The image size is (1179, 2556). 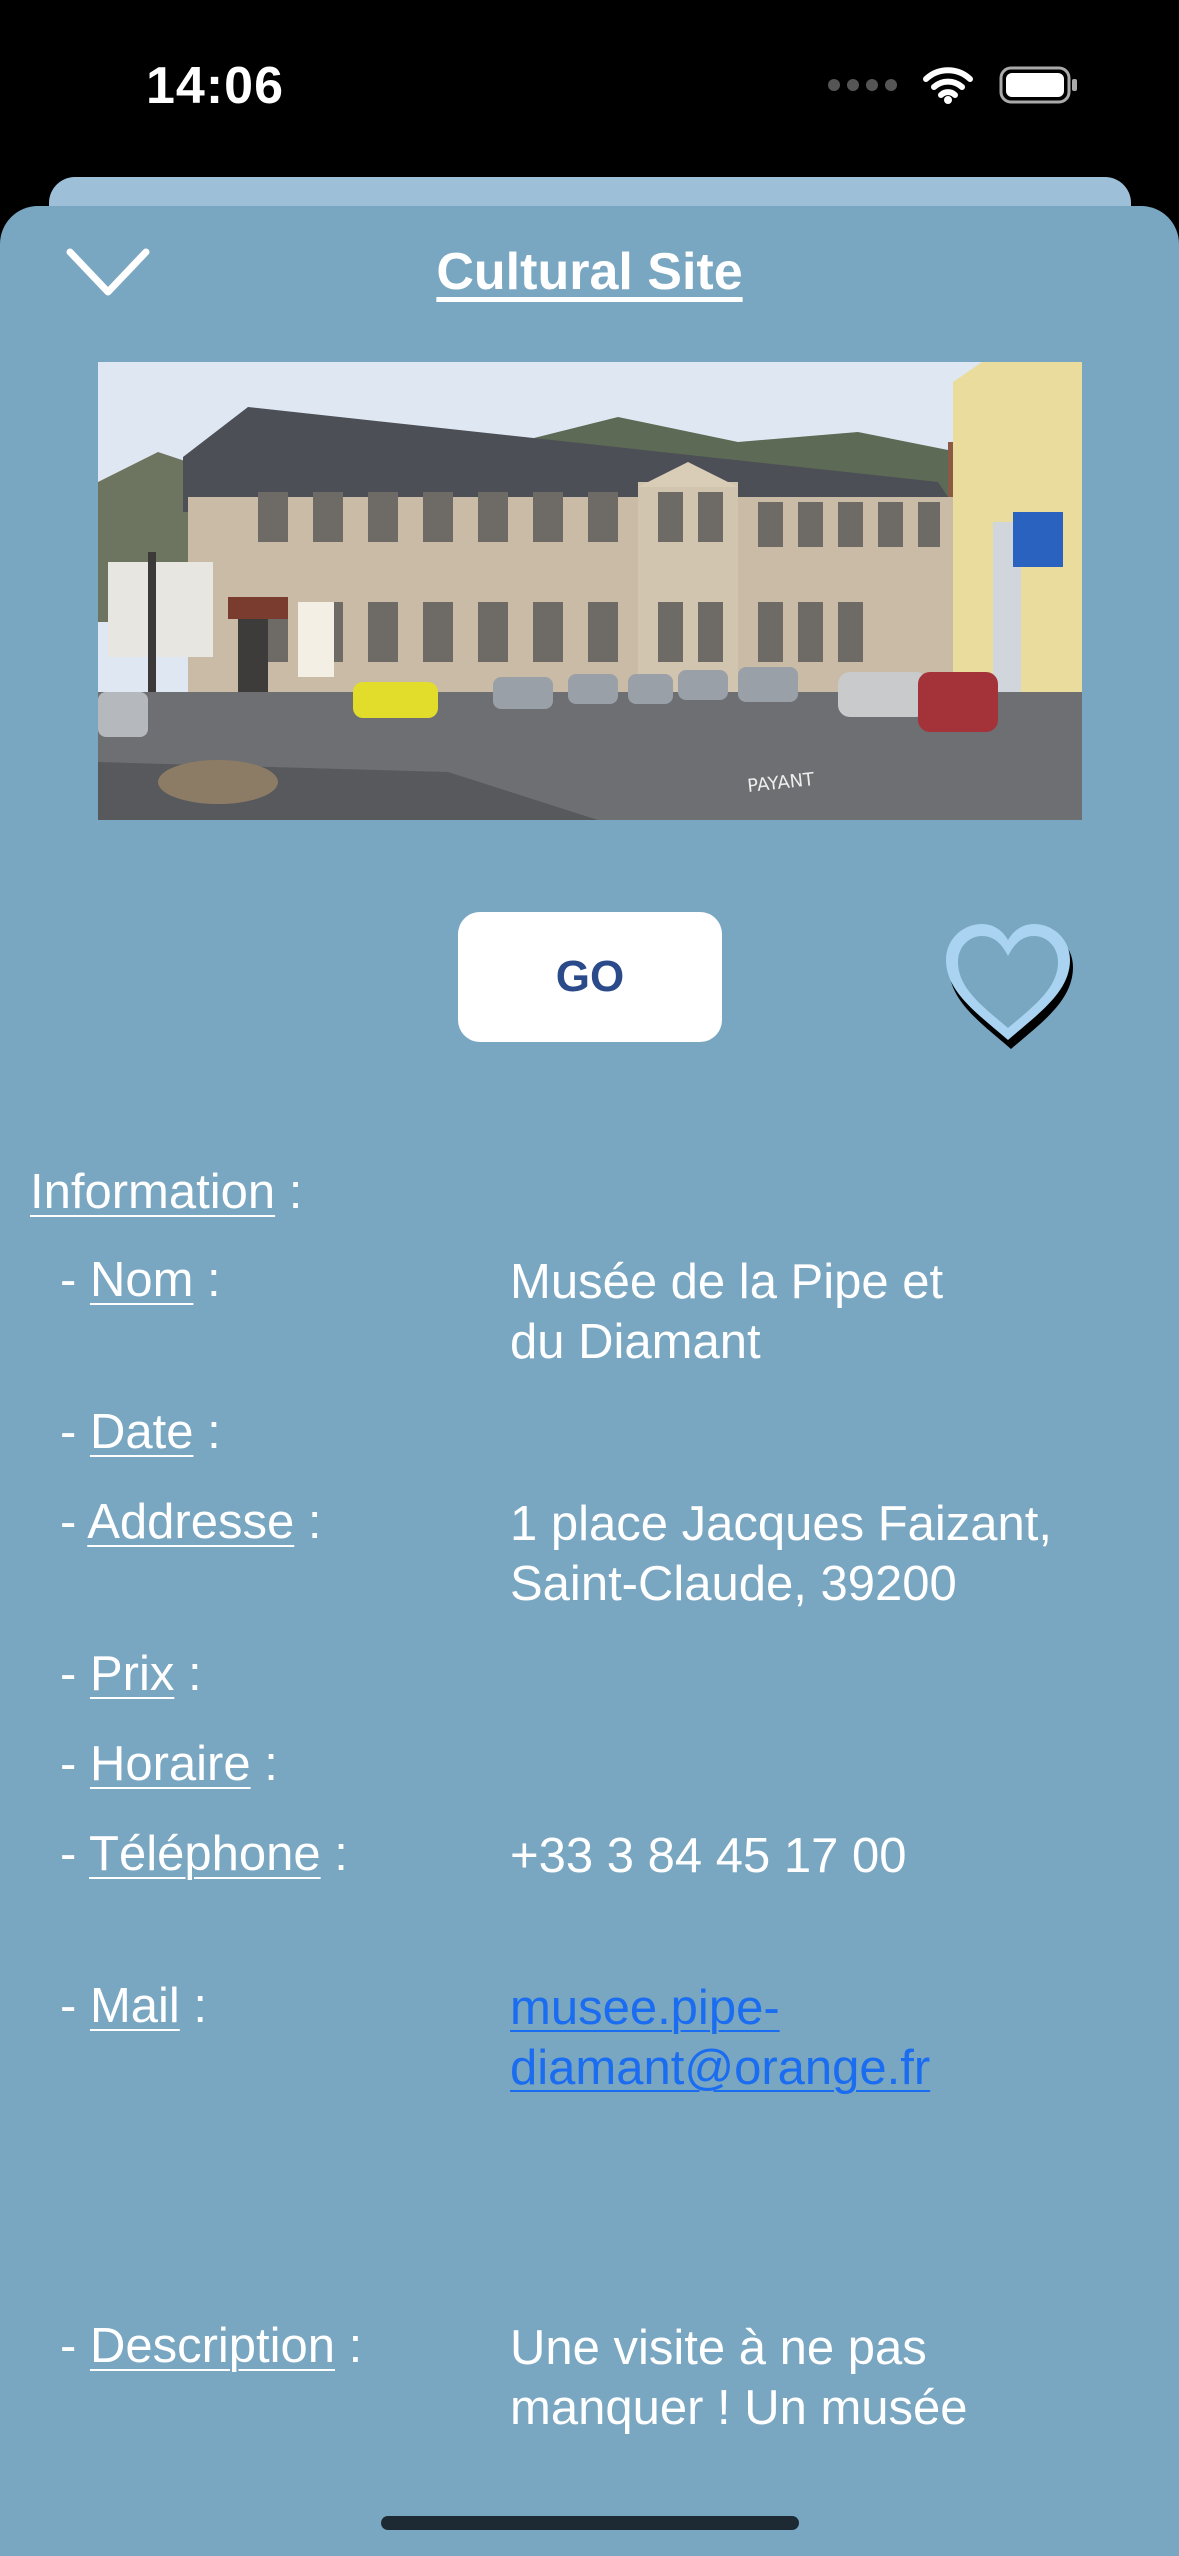 I want to click on date-label: - Date :, so click(x=140, y=1432).